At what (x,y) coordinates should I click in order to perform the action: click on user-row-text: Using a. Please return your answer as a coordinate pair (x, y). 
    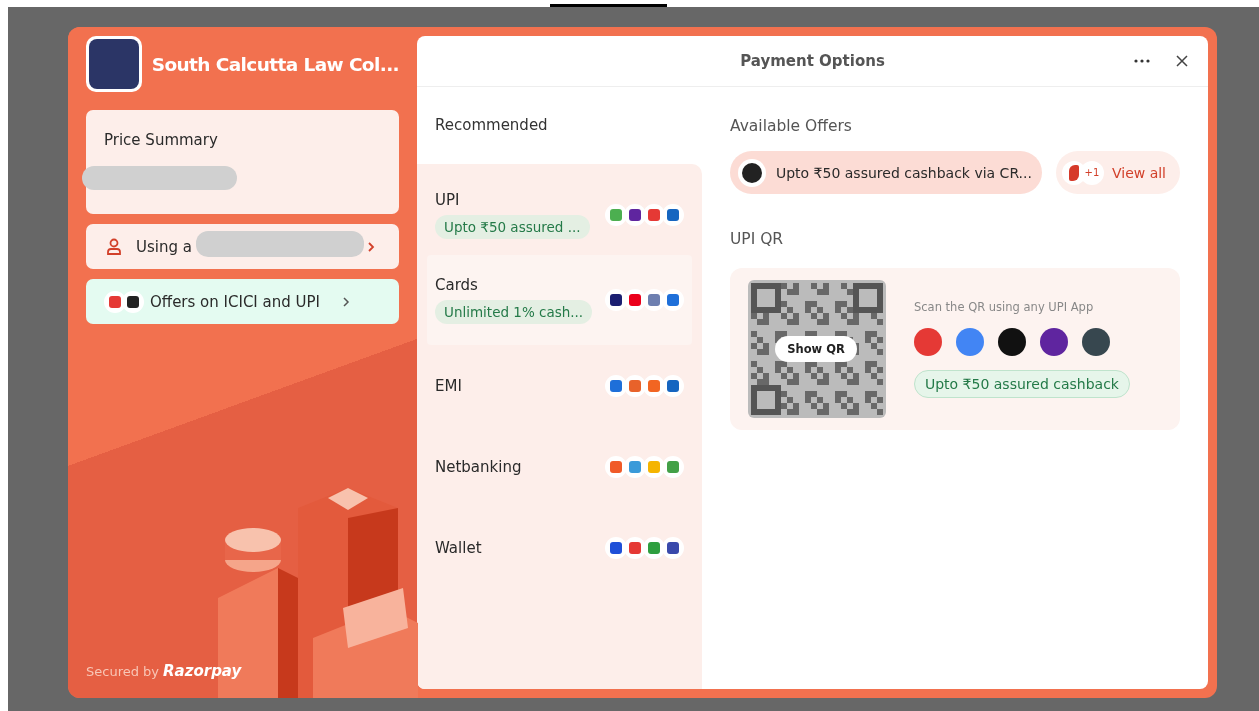
    Looking at the image, I should click on (164, 246).